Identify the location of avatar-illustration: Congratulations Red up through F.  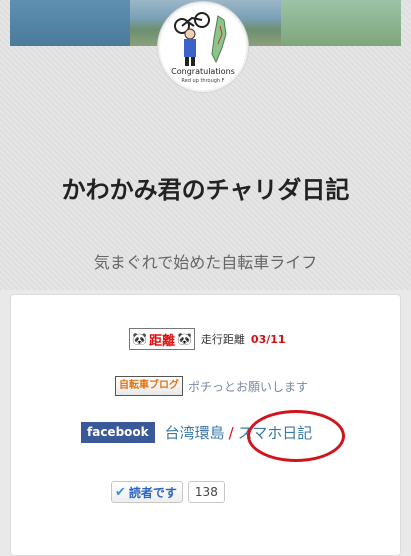
(203, 48).